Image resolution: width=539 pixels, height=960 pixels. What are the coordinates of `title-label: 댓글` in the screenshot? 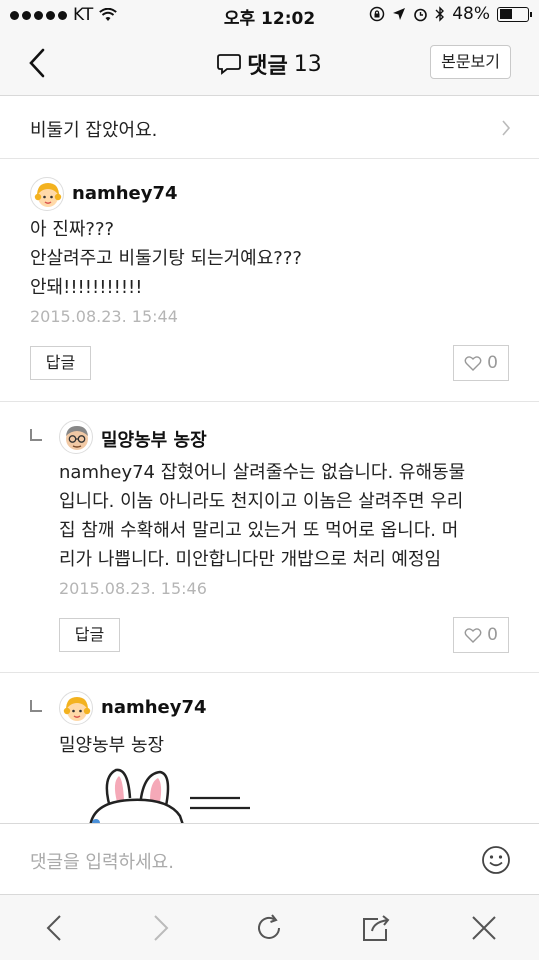 It's located at (267, 66).